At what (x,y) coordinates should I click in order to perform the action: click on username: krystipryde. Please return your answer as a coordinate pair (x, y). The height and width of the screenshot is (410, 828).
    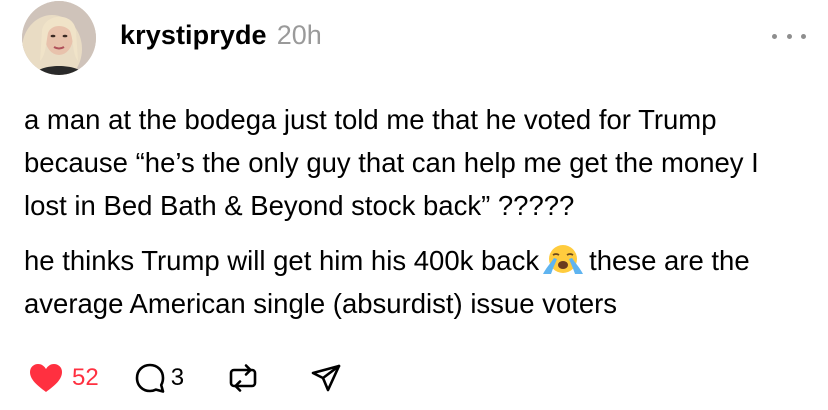
    Looking at the image, I should click on (193, 35).